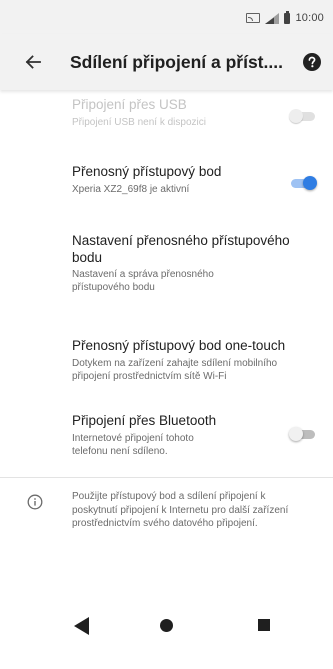  What do you see at coordinates (131, 189) in the screenshot?
I see `setting-subtitle: Xperia XZ2_69f8 je aktivní` at bounding box center [131, 189].